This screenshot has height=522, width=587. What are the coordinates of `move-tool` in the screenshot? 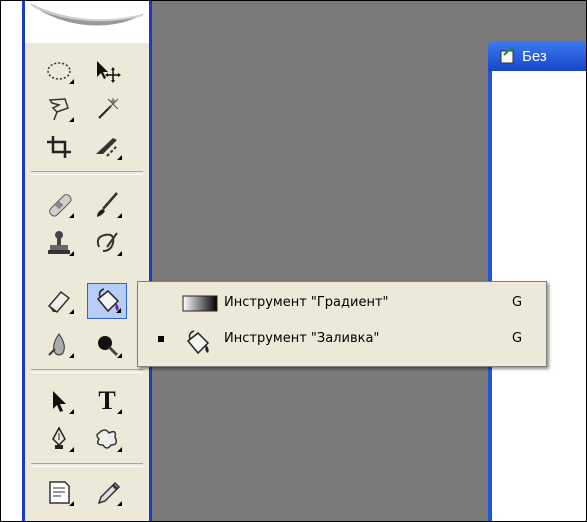 It's located at (107, 71).